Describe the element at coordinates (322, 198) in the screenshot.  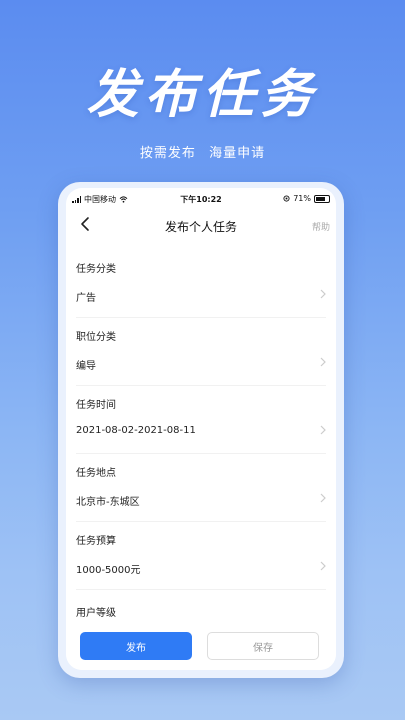
I see `battery-icon` at that location.